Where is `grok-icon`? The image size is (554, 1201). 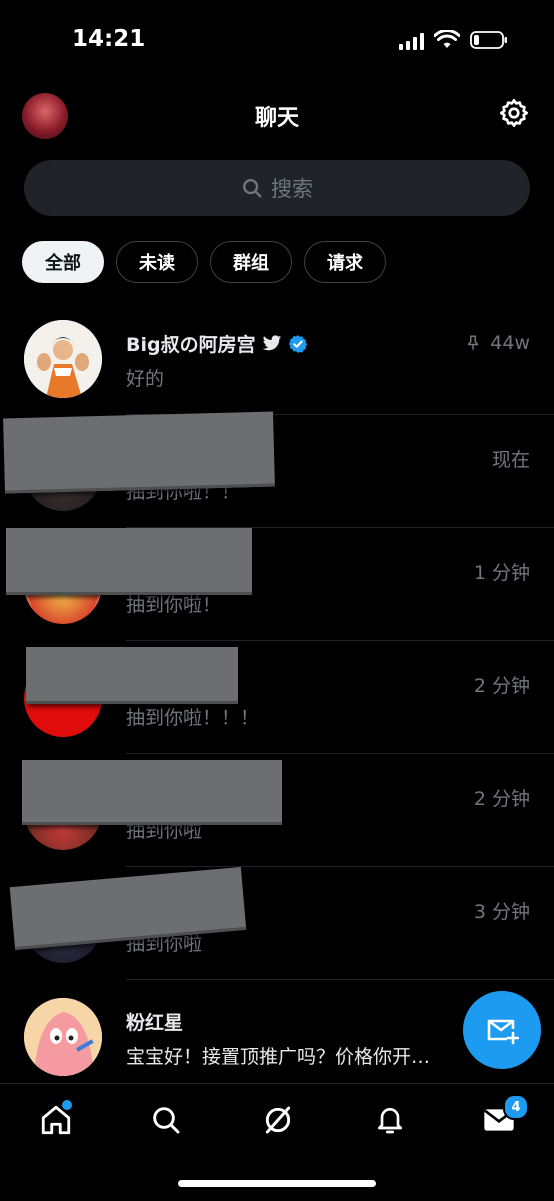 grok-icon is located at coordinates (278, 1120).